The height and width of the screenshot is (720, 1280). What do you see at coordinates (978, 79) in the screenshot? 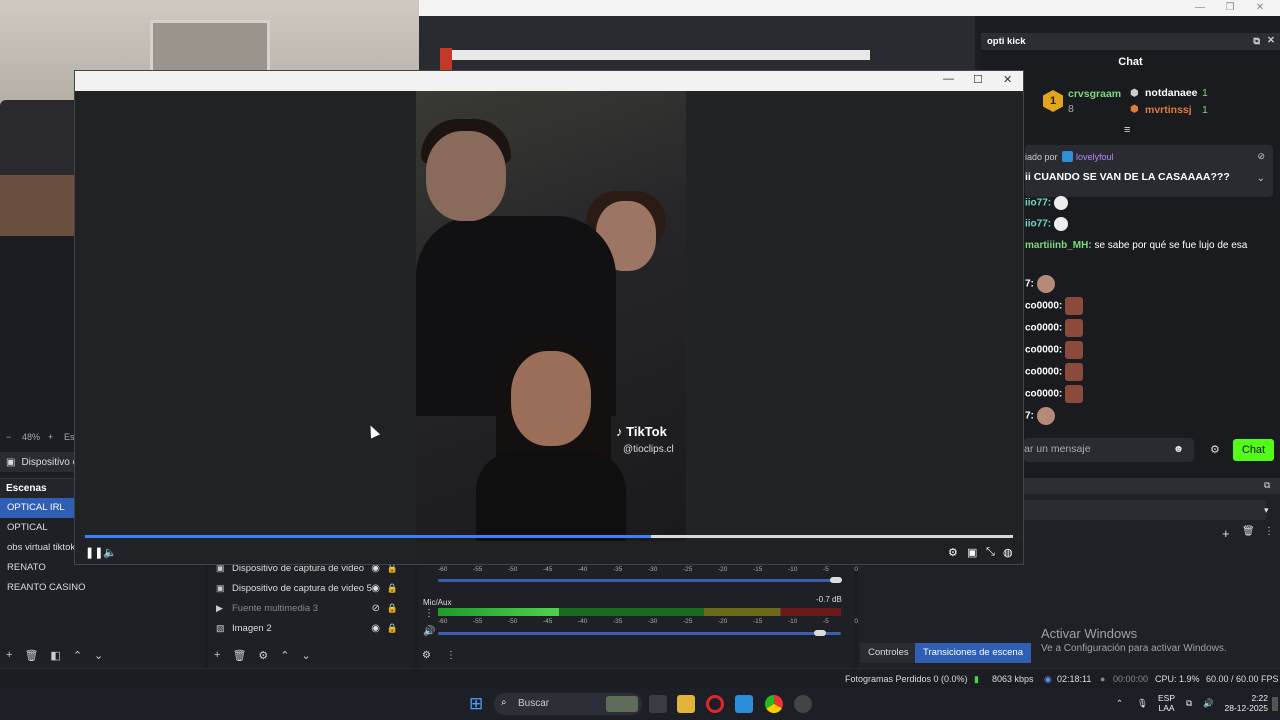
I see `maximize-icon: ☐` at bounding box center [978, 79].